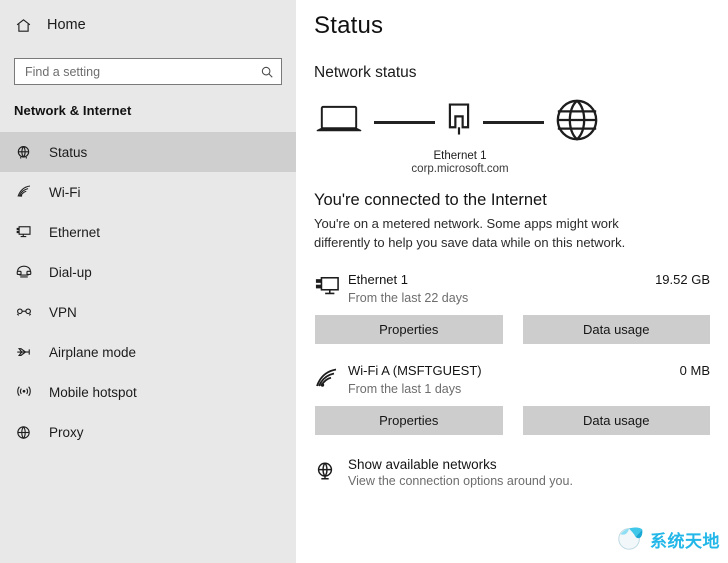 The height and width of the screenshot is (563, 728). What do you see at coordinates (65, 192) in the screenshot?
I see `sidebar-item-label: Wi-Fi` at bounding box center [65, 192].